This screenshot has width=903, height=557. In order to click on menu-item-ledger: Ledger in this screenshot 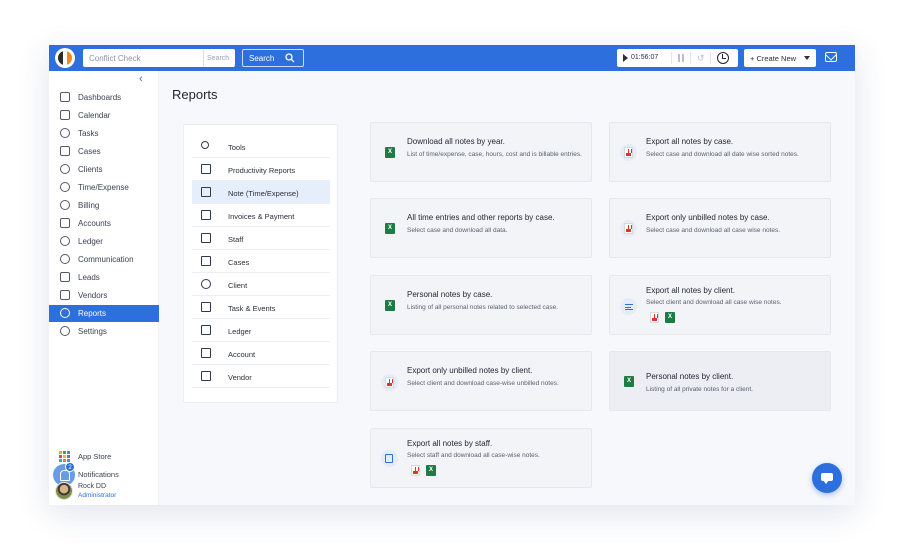, I will do `click(261, 330)`.